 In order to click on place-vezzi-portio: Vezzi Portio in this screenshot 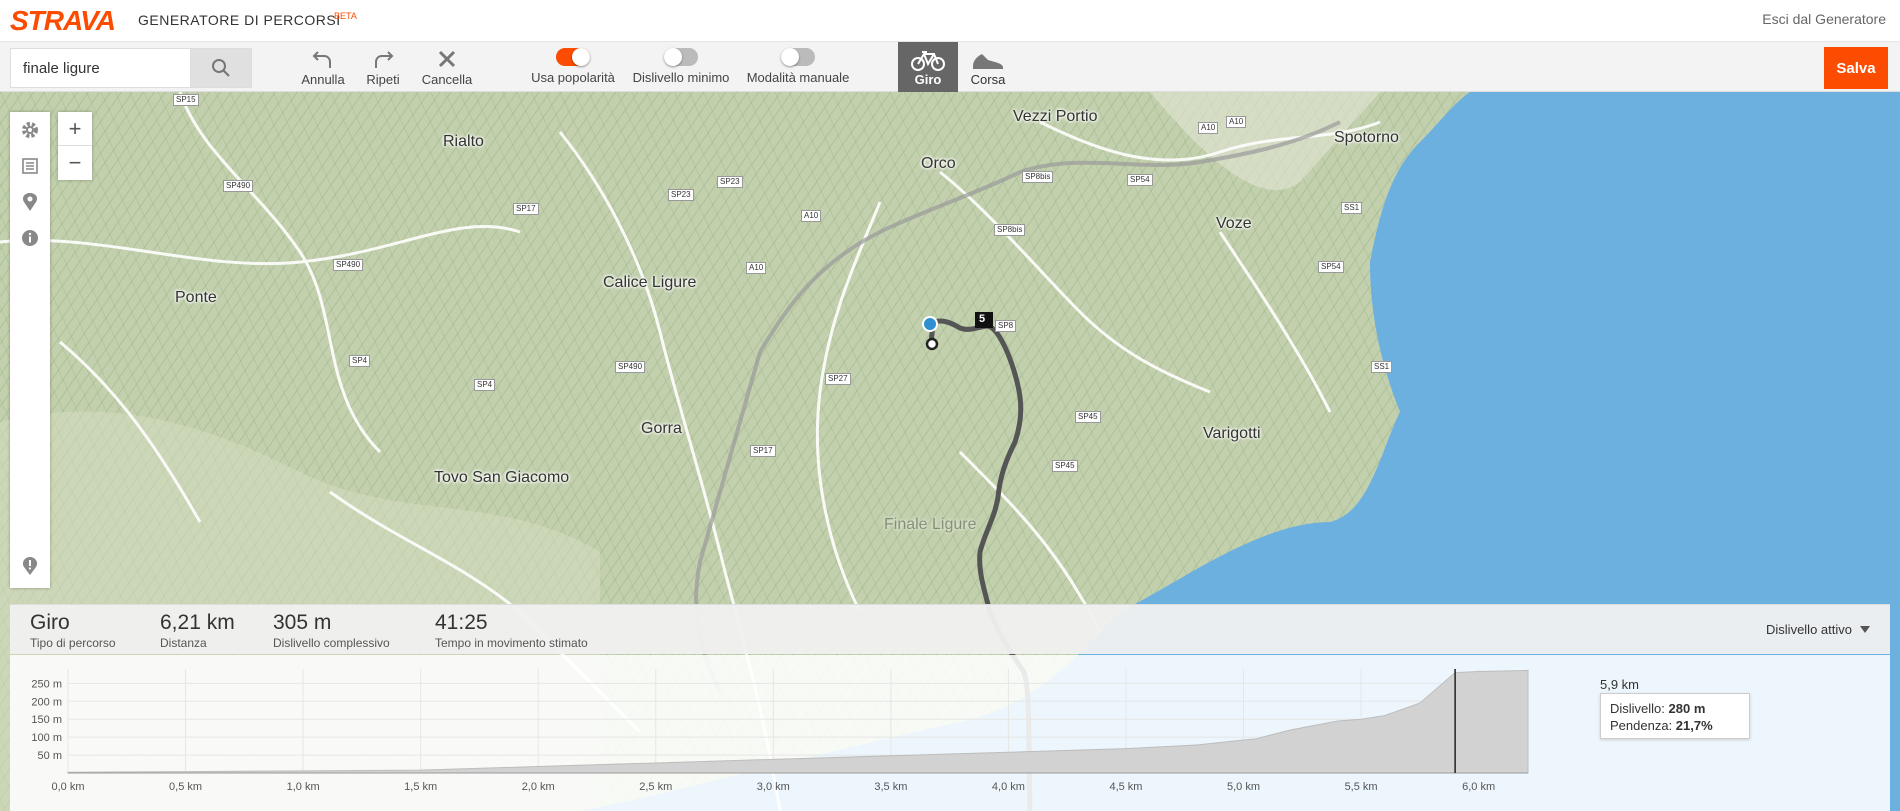, I will do `click(1055, 116)`.